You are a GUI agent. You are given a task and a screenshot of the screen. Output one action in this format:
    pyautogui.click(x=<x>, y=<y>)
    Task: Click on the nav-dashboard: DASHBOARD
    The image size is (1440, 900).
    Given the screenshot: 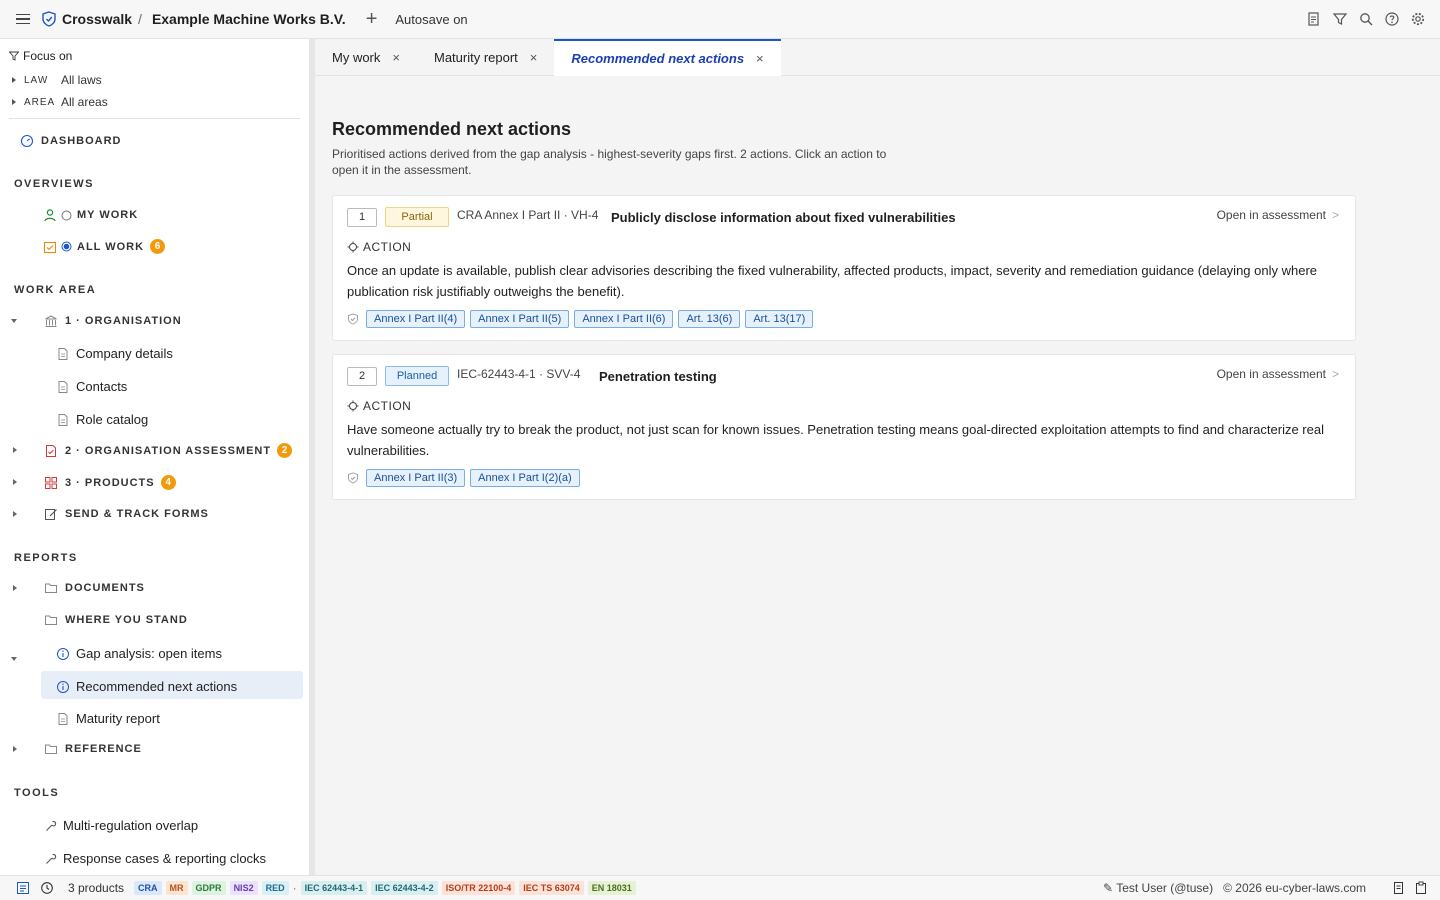 What is the action you would take?
    pyautogui.click(x=71, y=141)
    